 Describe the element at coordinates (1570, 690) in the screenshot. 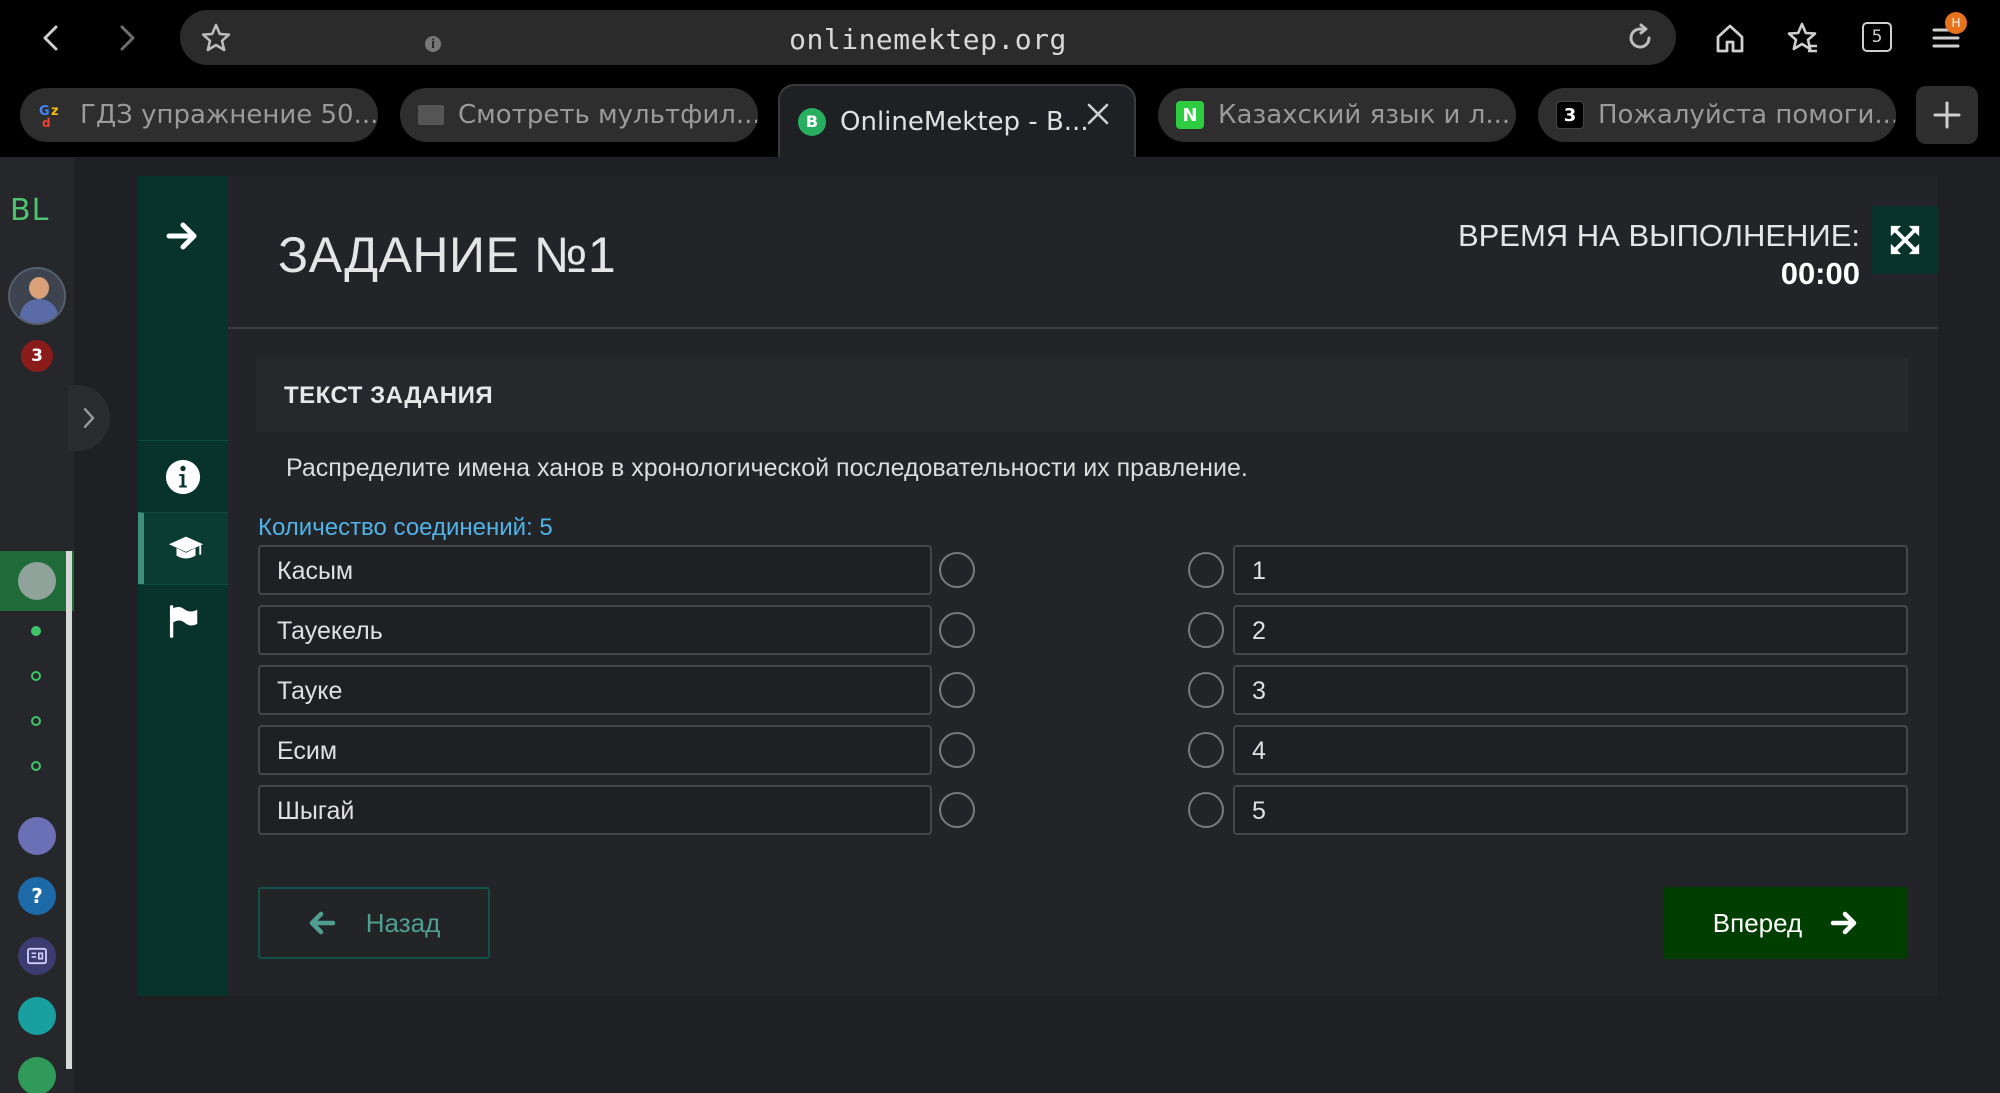

I see `match-right-item: 3` at that location.